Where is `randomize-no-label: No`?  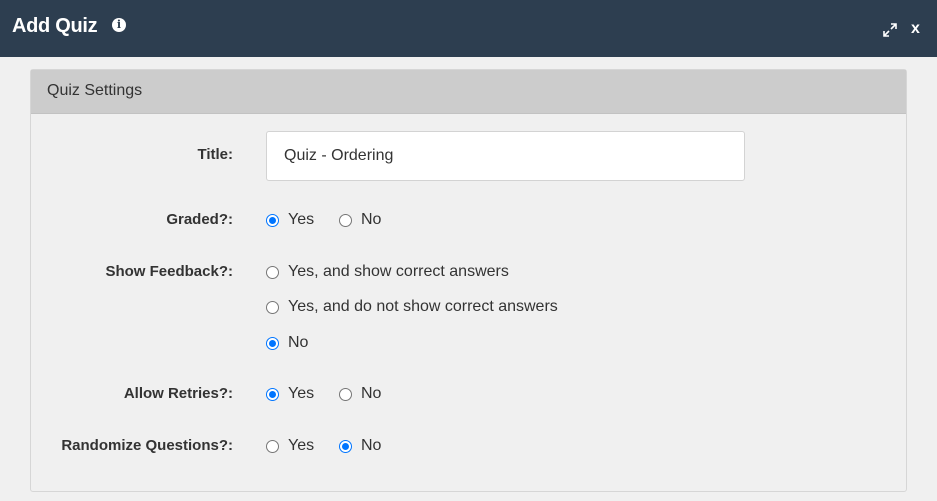
randomize-no-label: No is located at coordinates (371, 445).